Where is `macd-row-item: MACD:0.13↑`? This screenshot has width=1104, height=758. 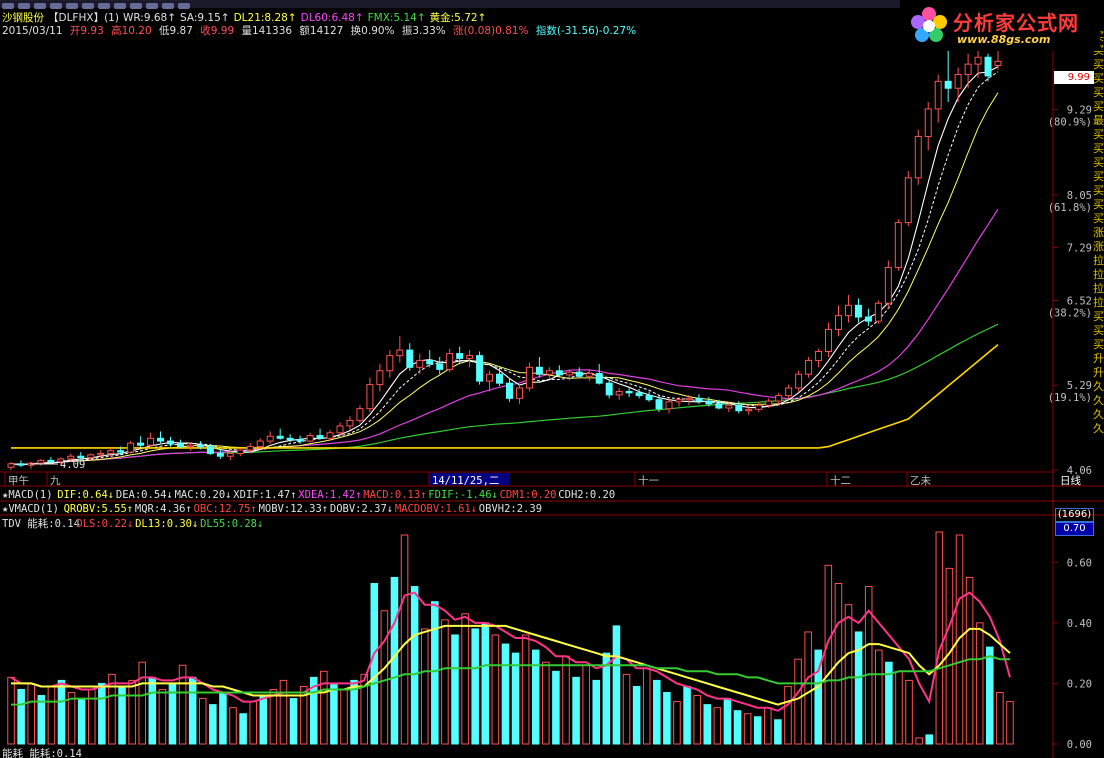
macd-row-item: MACD:0.13↑ is located at coordinates (394, 495).